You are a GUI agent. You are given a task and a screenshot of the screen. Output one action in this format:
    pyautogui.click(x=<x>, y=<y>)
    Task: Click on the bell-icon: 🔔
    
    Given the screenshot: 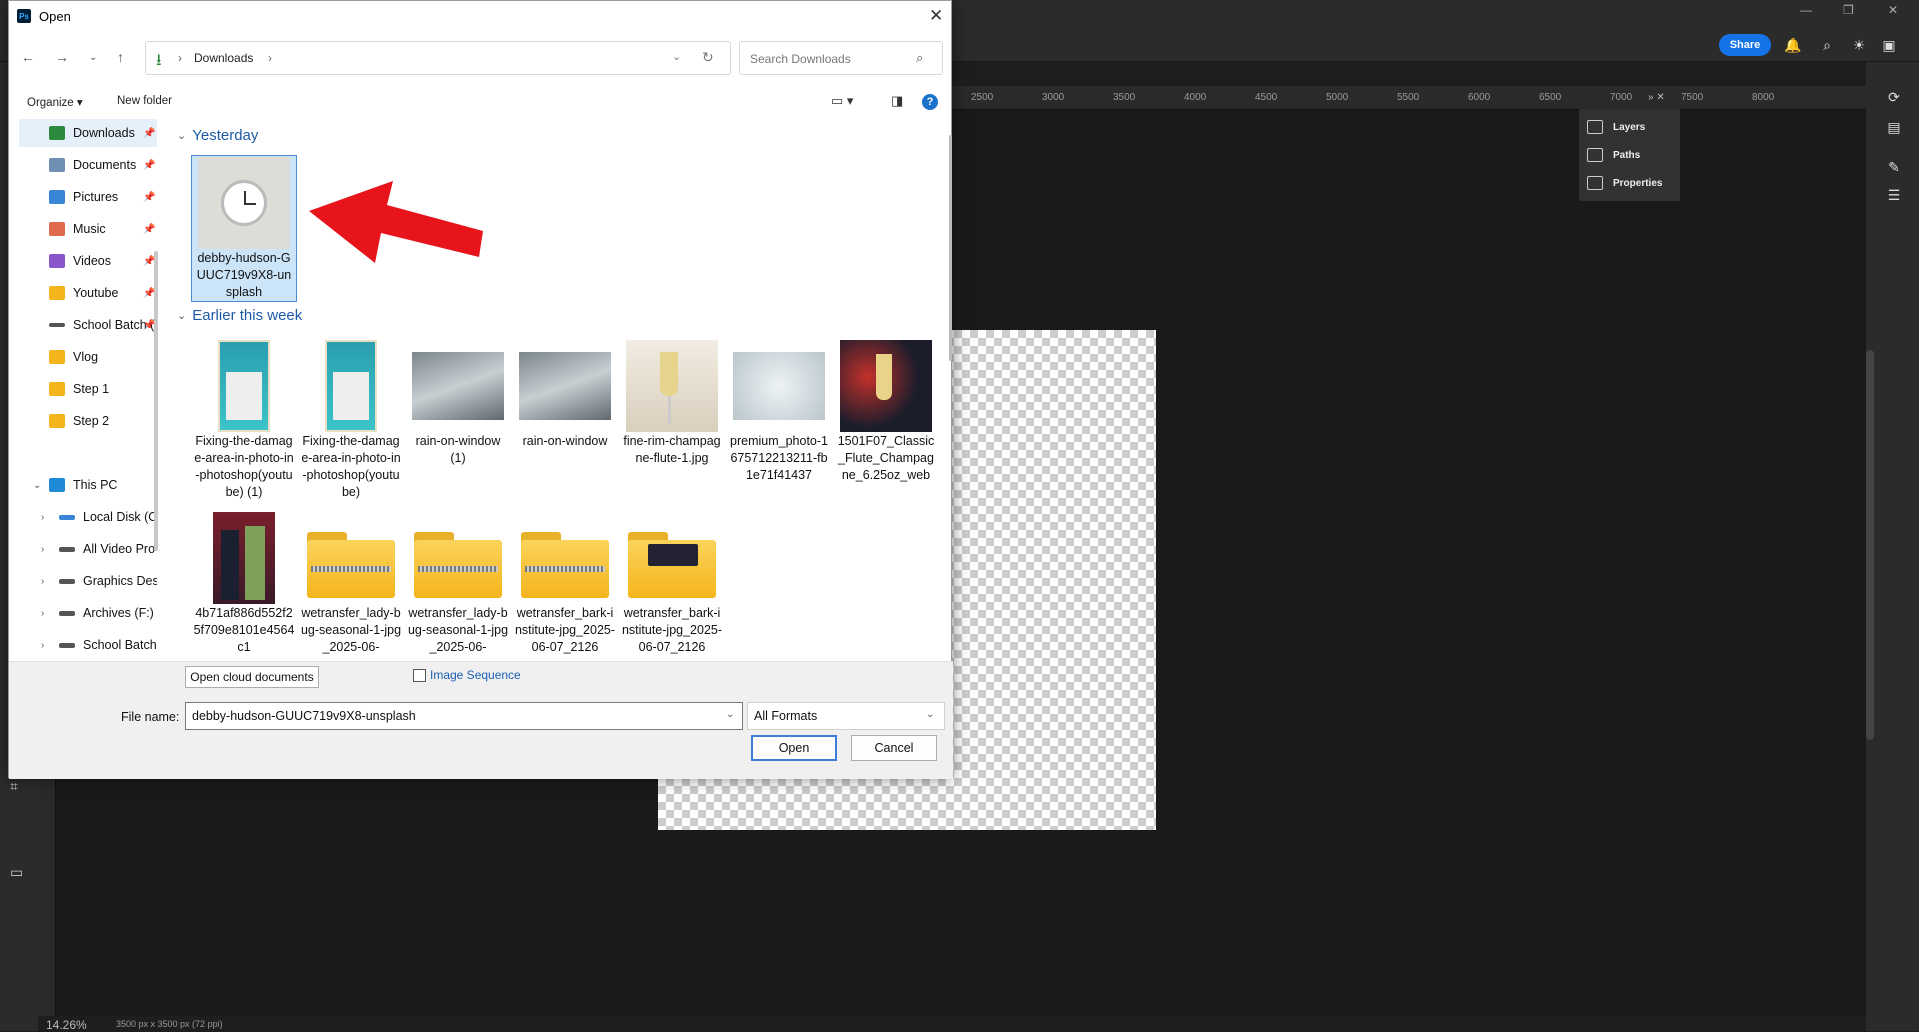 What is the action you would take?
    pyautogui.click(x=1793, y=45)
    